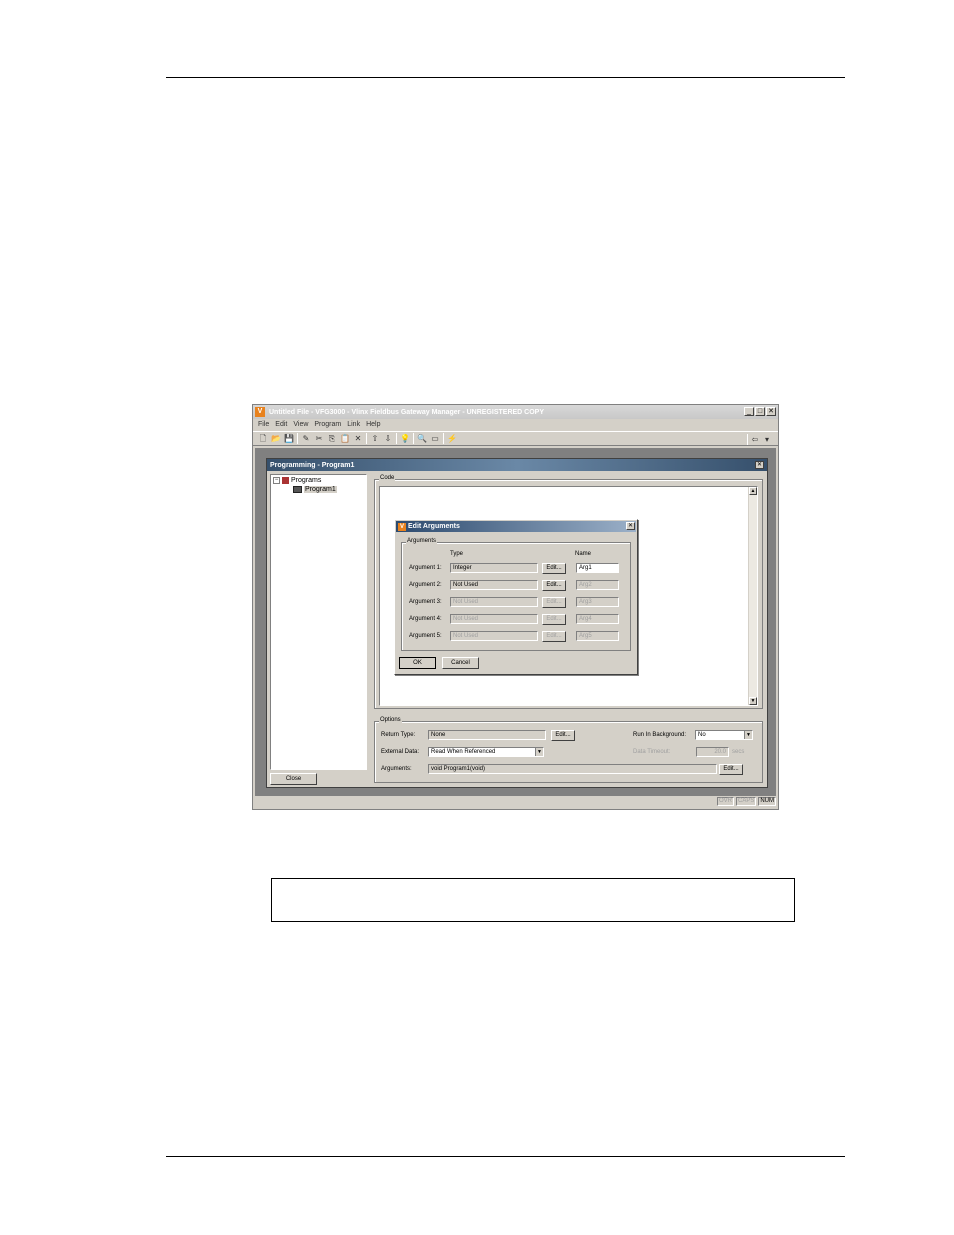 Image resolution: width=954 pixels, height=1235 pixels. I want to click on tree-item-programs: − Programs, so click(297, 480).